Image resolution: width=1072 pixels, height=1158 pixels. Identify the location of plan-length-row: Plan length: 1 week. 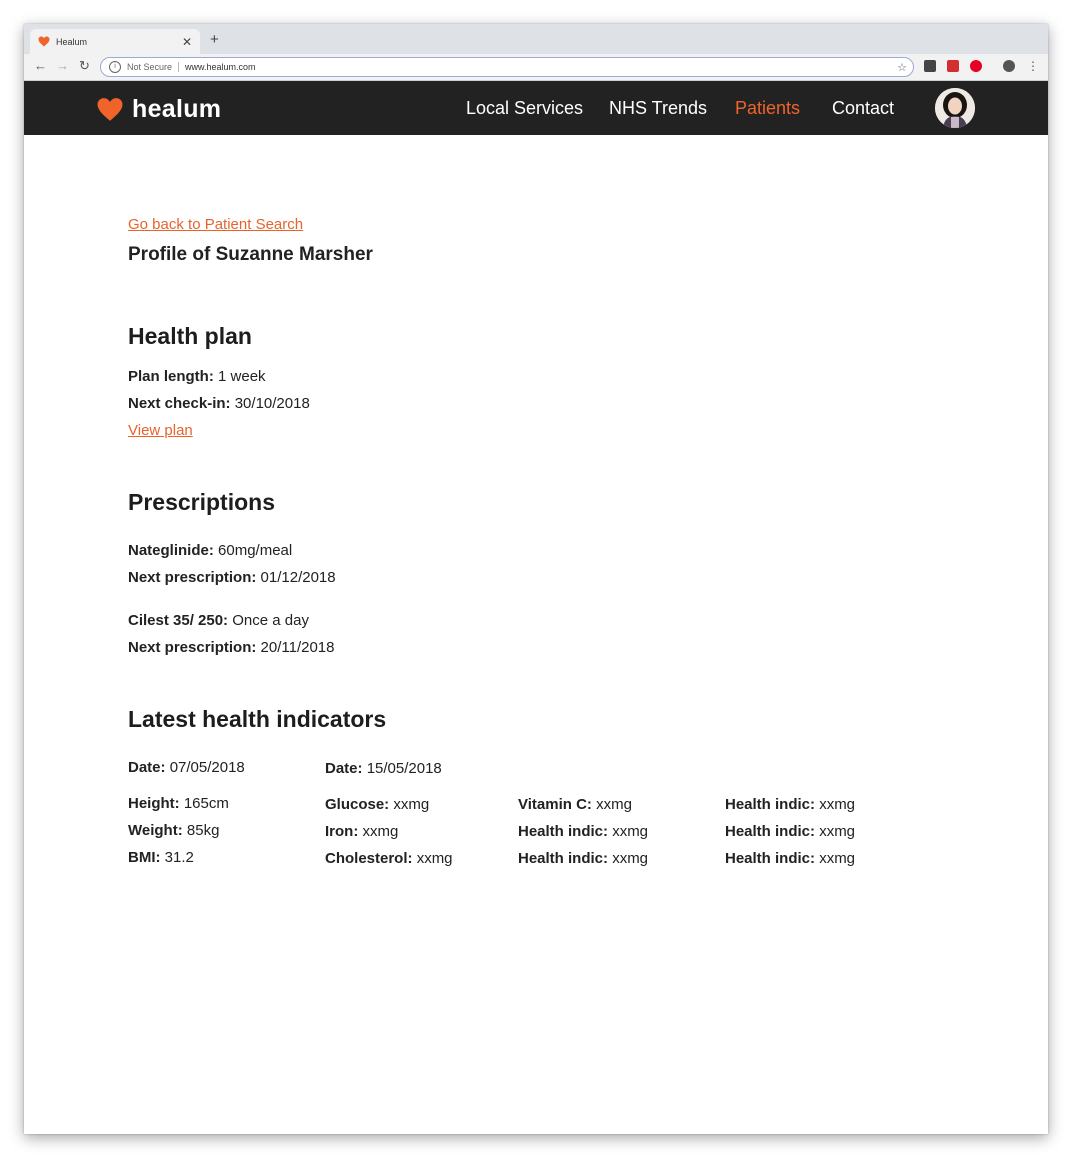
(197, 376).